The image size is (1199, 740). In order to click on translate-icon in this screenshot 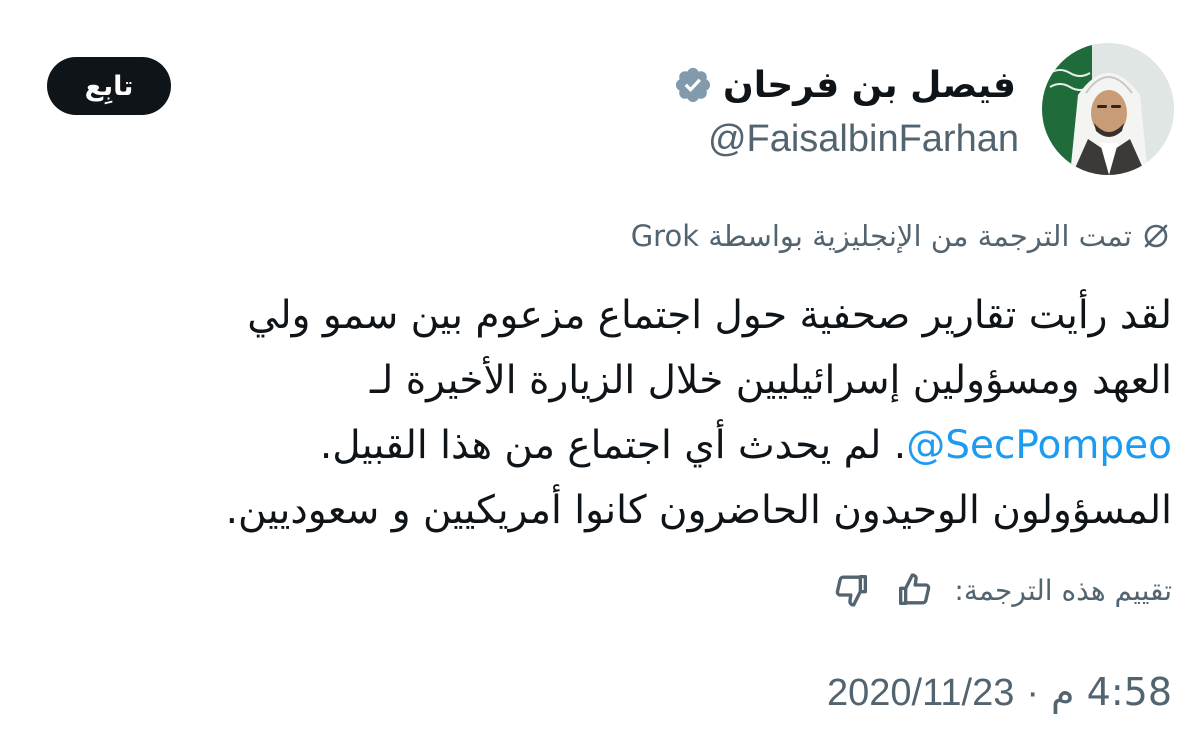, I will do `click(1156, 236)`.